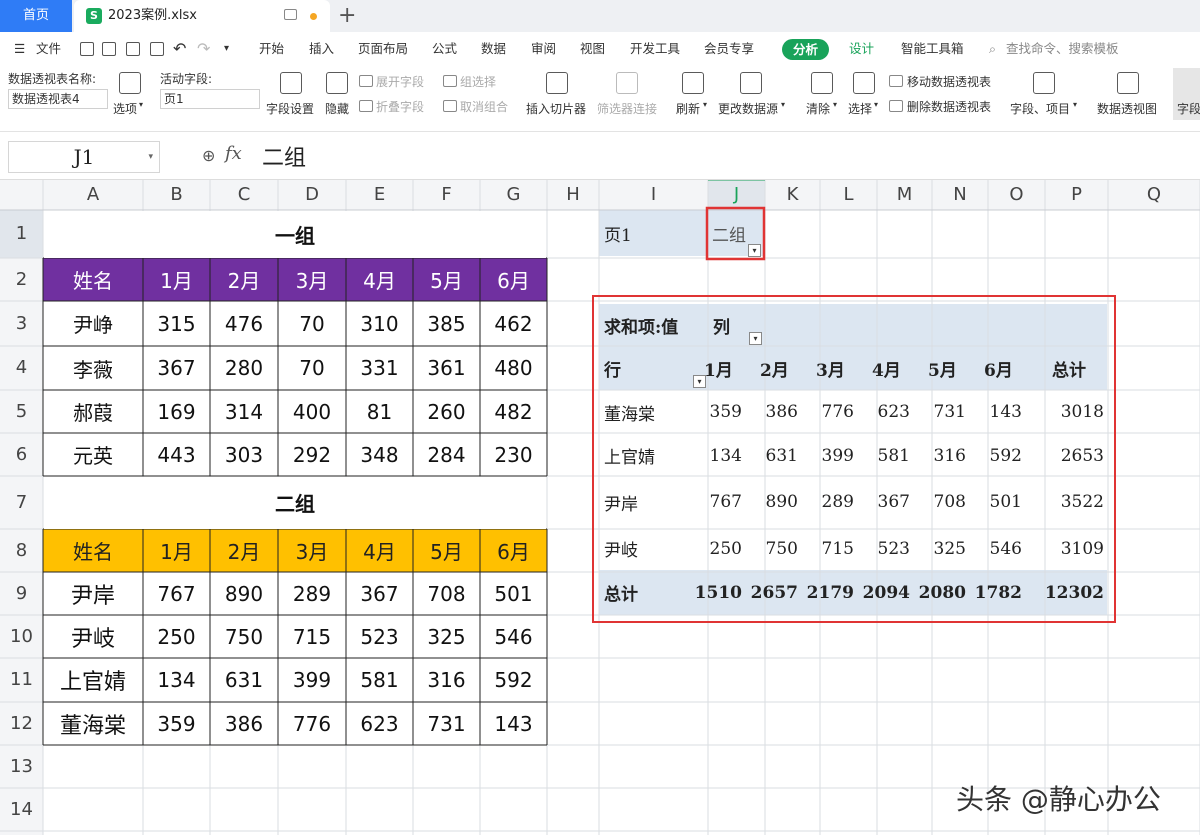 This screenshot has height=835, width=1200. I want to click on pivot-value-cell: 592, so click(999, 455).